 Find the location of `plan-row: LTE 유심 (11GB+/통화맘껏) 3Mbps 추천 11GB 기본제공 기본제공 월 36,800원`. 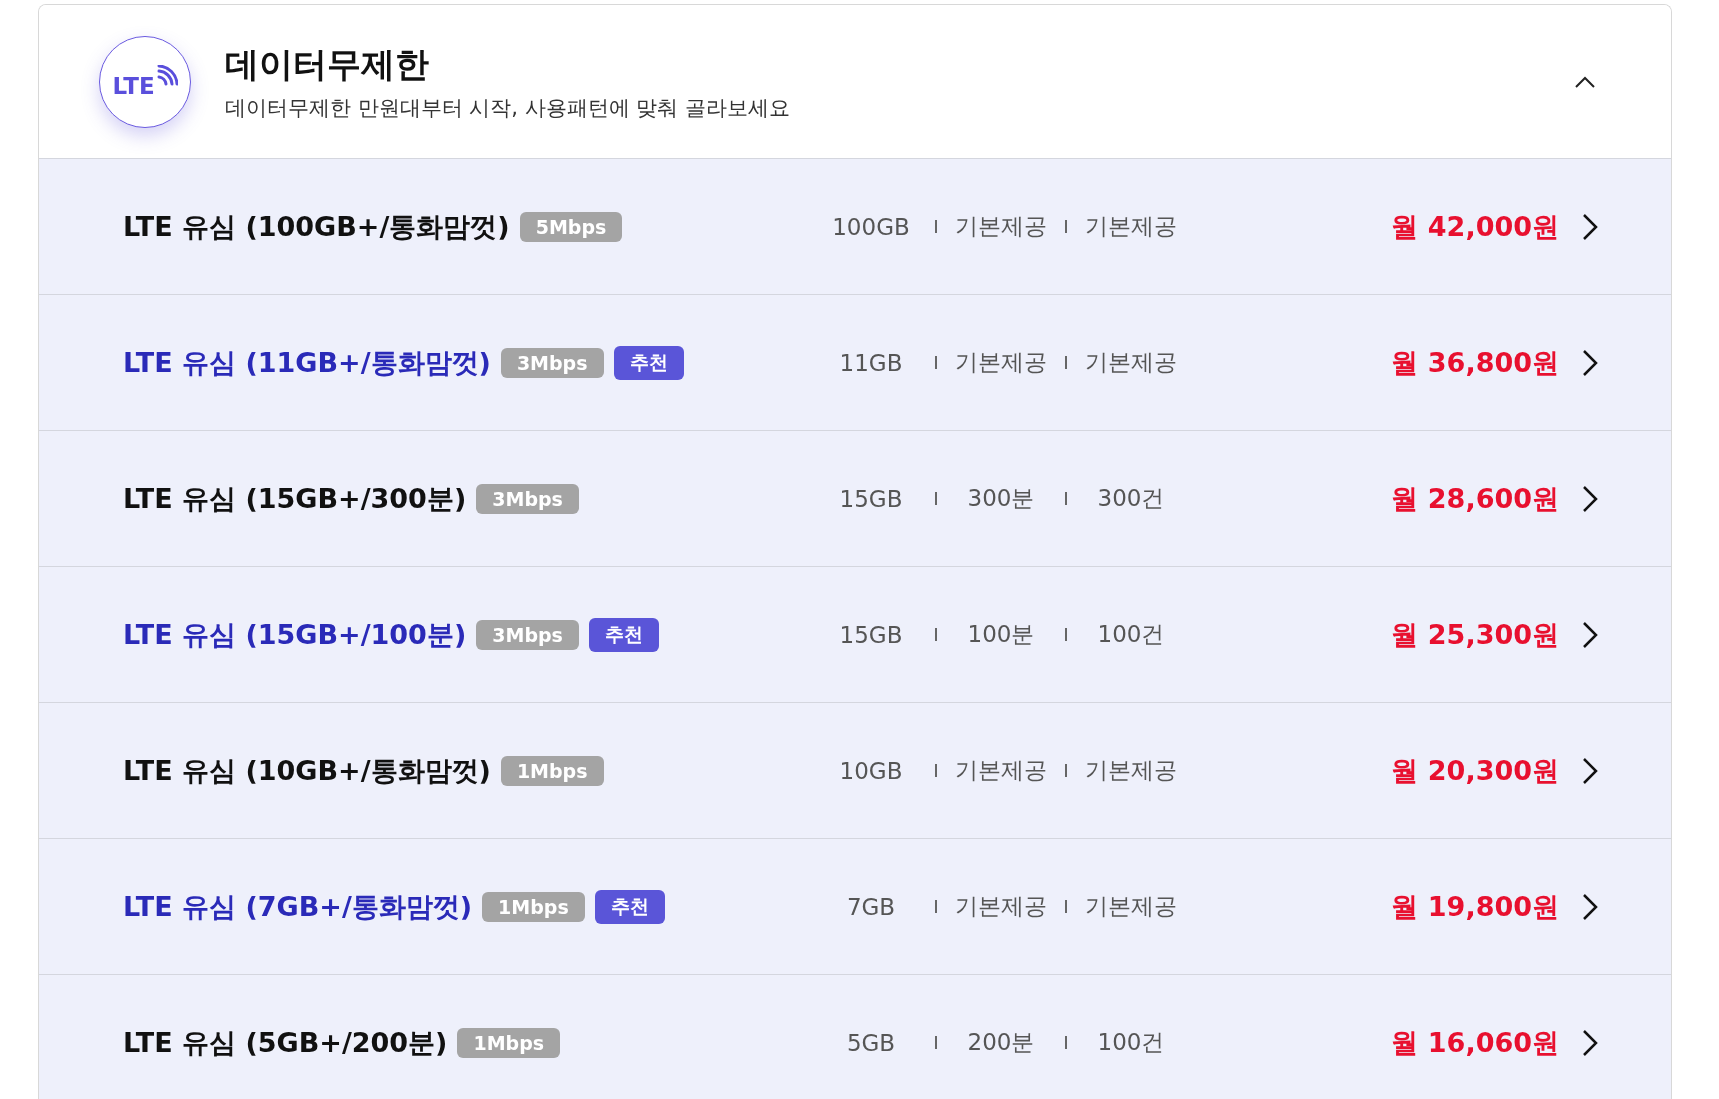

plan-row: LTE 유심 (11GB+/통화맘껏) 3Mbps 추천 11GB 기본제공 기본제공 월 36,800원 is located at coordinates (855, 362).